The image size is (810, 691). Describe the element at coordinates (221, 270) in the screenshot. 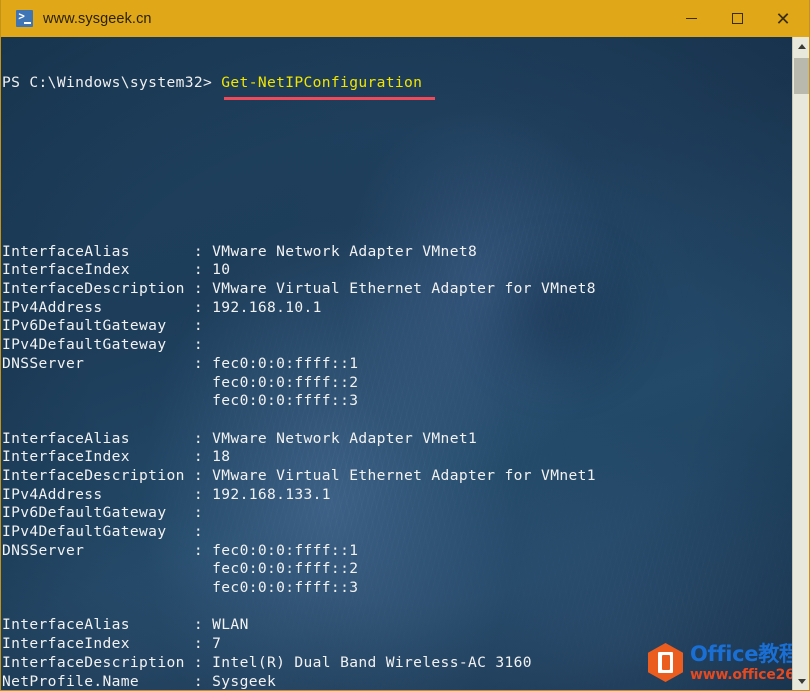

I see `output-value: 10` at that location.